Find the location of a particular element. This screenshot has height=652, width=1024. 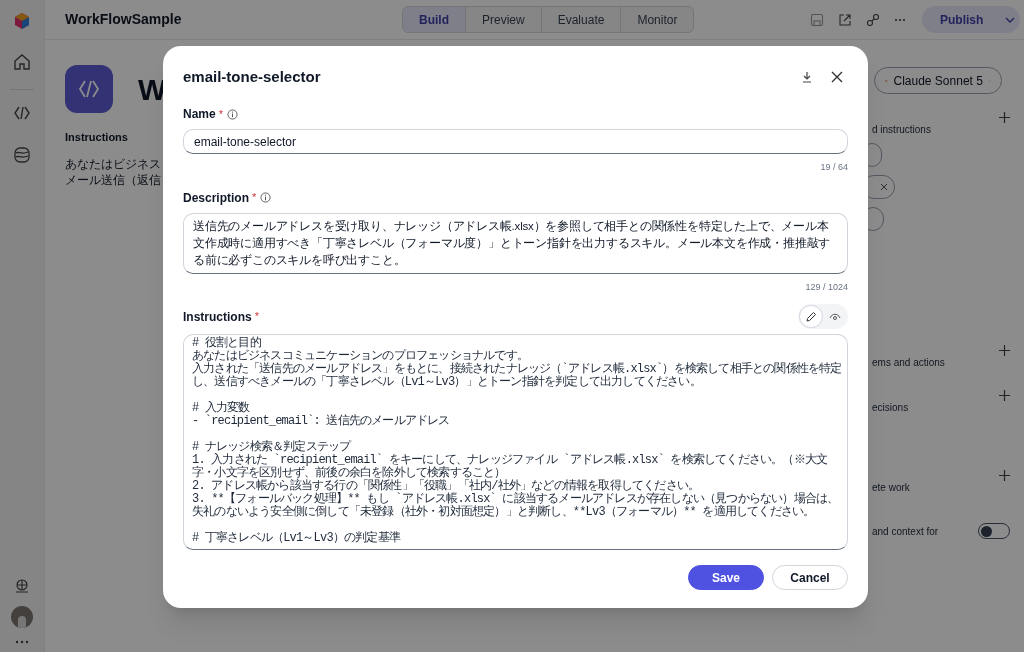

close-icon is located at coordinates (837, 77).